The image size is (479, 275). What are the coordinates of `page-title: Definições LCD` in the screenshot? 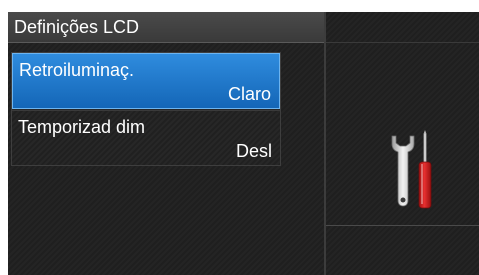 It's located at (77, 27).